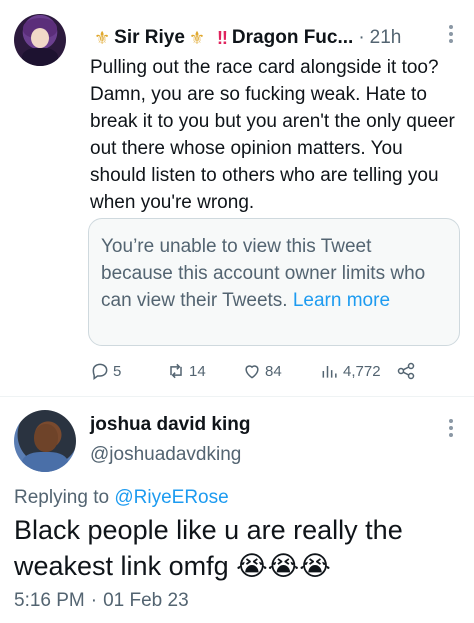  What do you see at coordinates (171, 497) in the screenshot?
I see `replying-to-handle: @RiyeERose` at bounding box center [171, 497].